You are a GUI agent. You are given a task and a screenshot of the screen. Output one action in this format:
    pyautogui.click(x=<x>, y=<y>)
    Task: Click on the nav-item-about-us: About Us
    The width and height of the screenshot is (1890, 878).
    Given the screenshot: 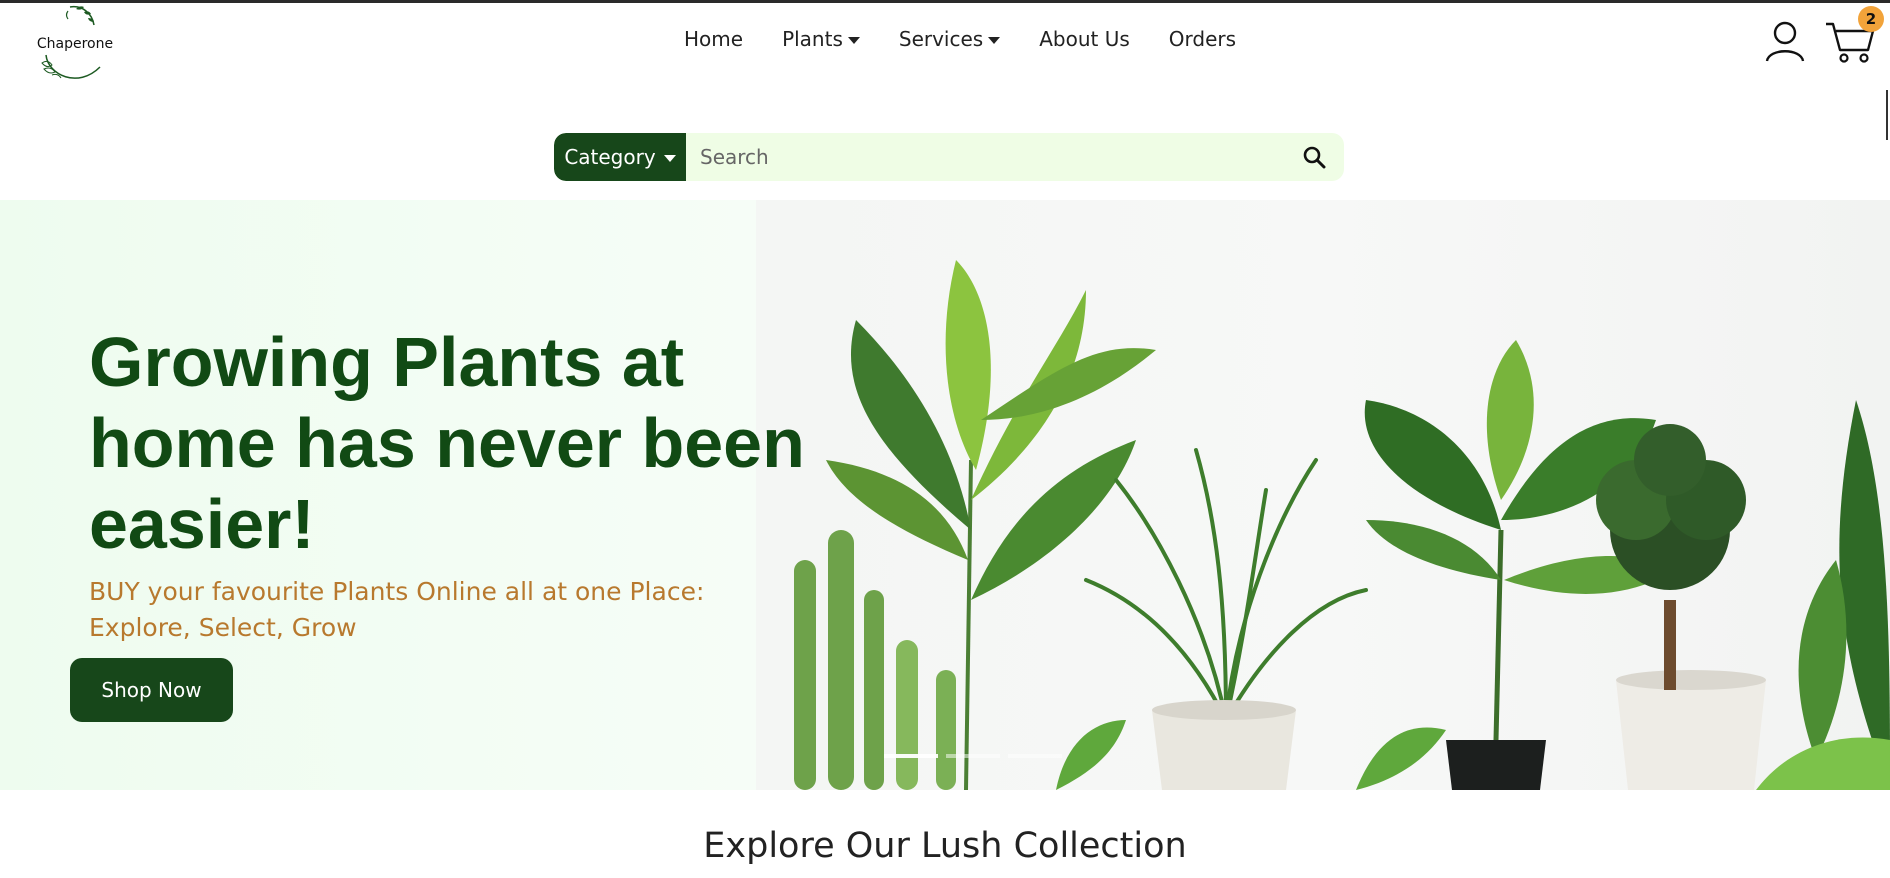 What is the action you would take?
    pyautogui.click(x=1084, y=39)
    